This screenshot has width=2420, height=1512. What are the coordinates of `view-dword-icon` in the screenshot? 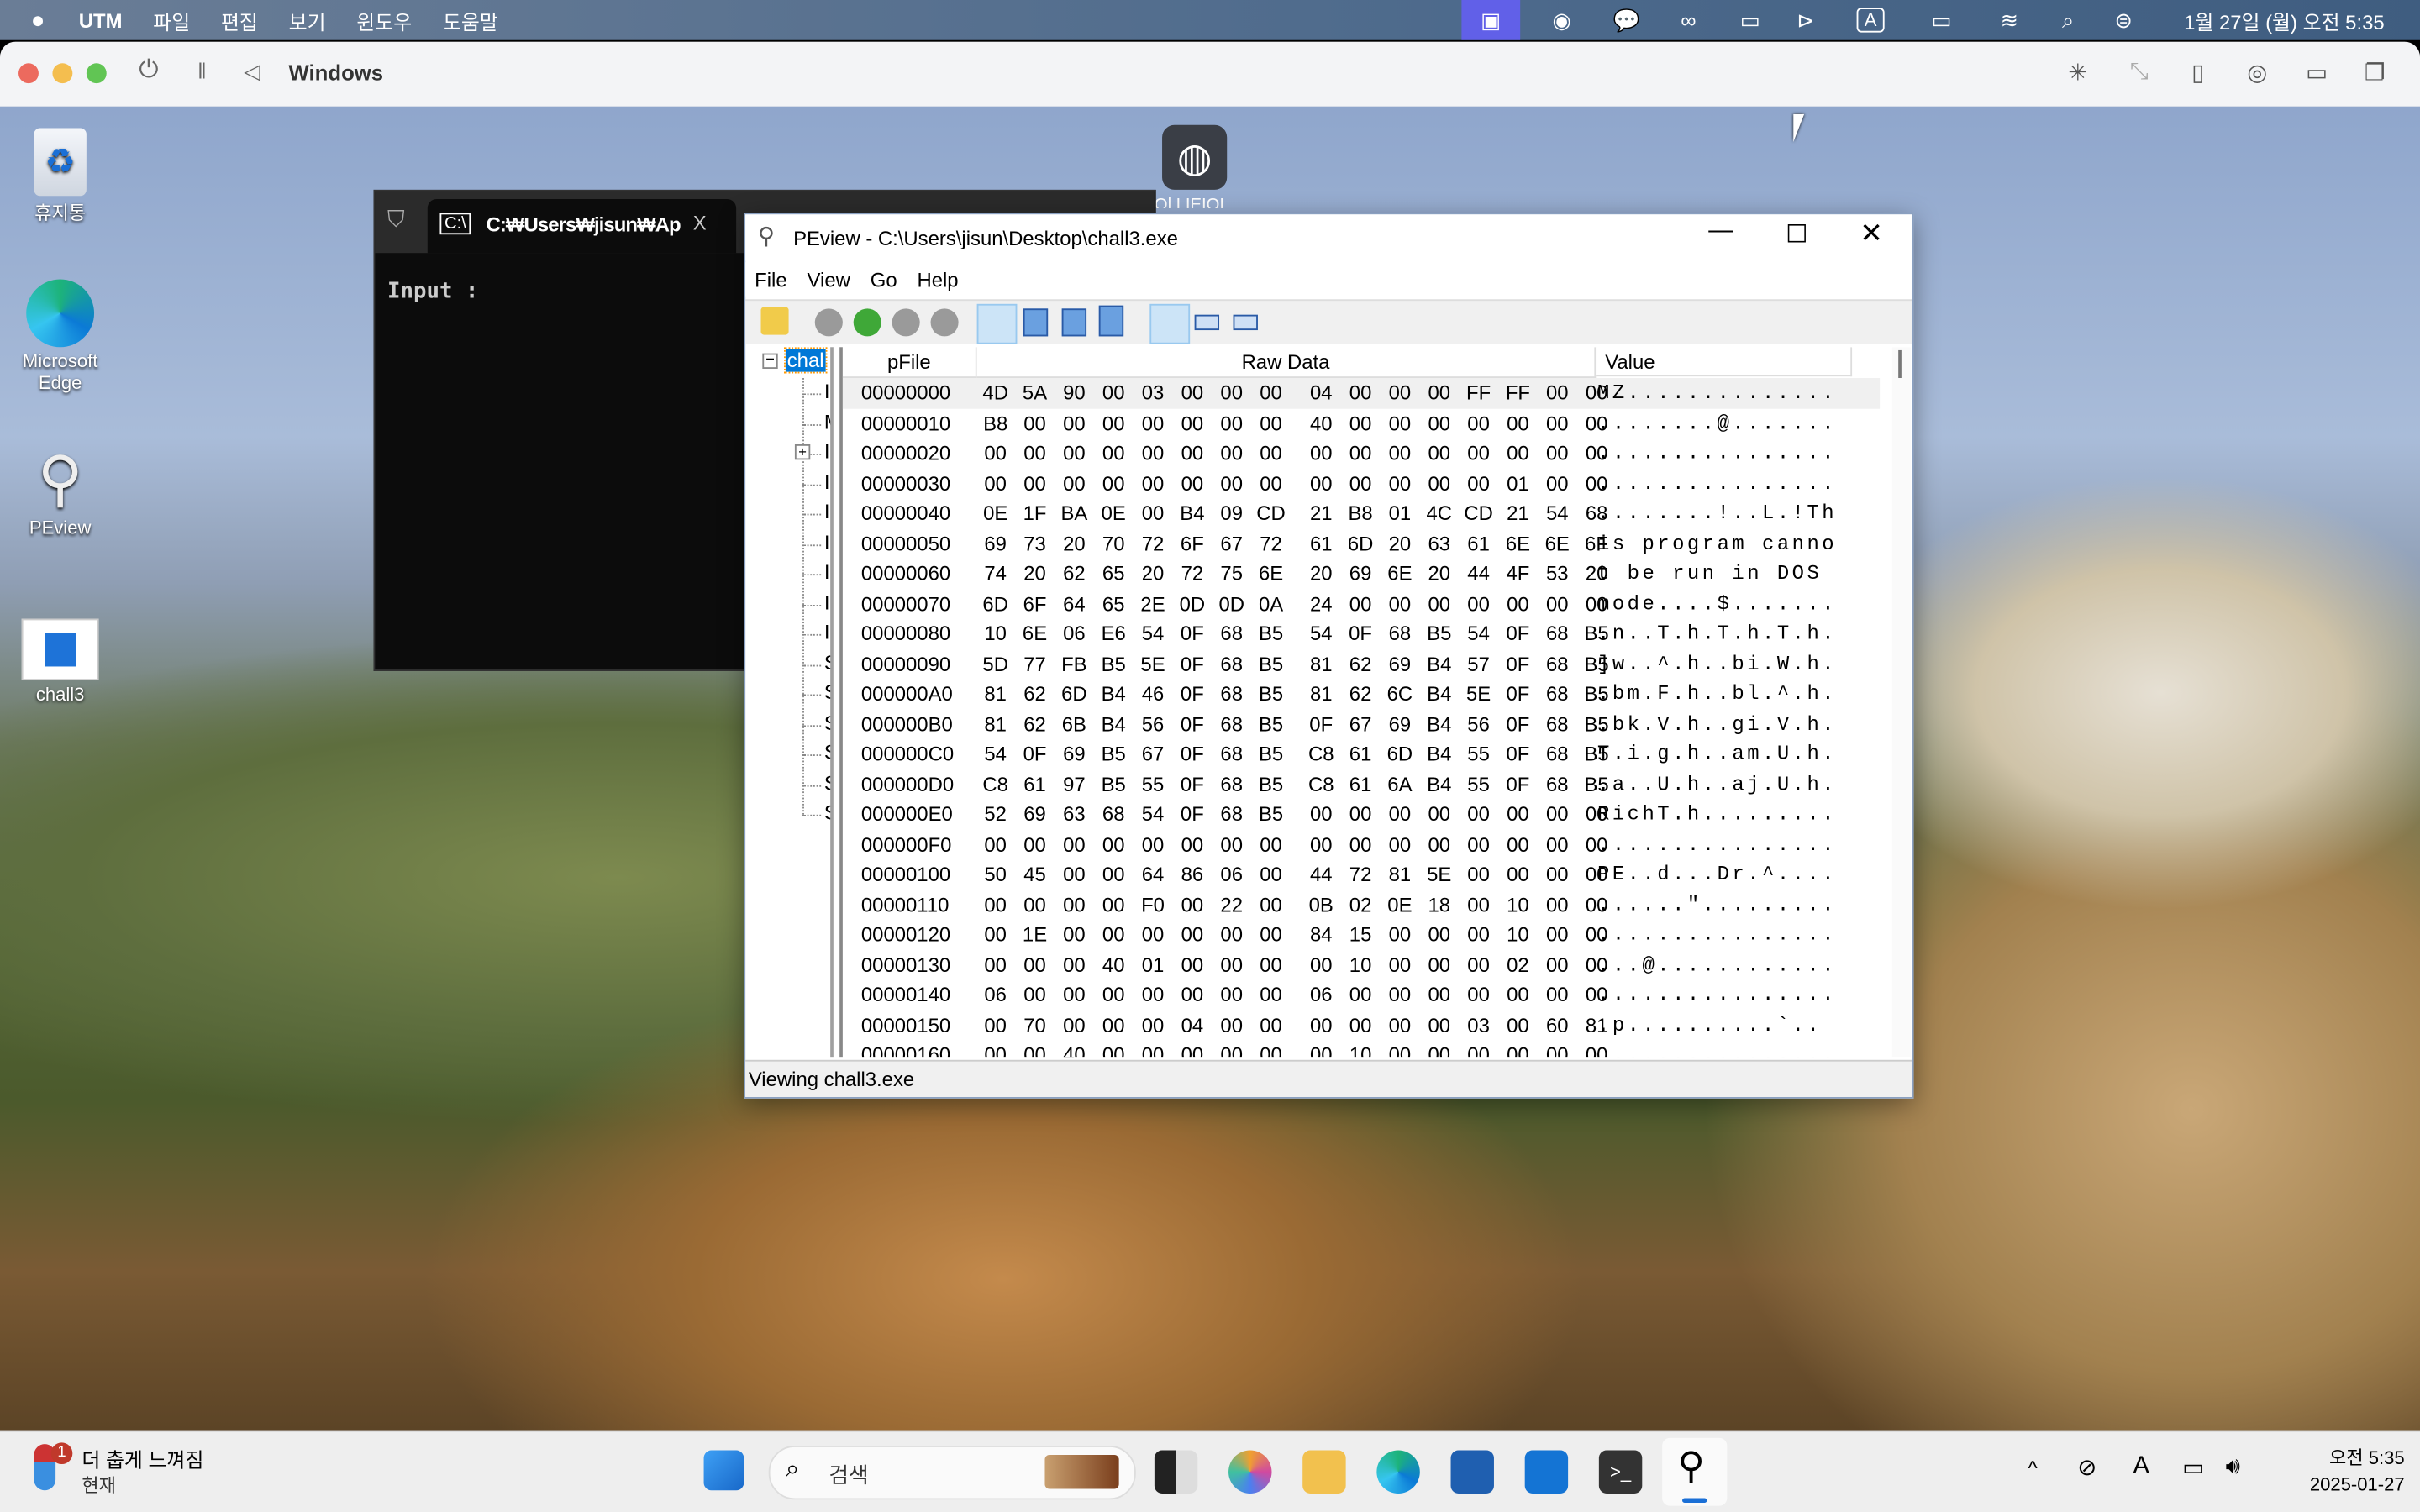 It's located at (1074, 322).